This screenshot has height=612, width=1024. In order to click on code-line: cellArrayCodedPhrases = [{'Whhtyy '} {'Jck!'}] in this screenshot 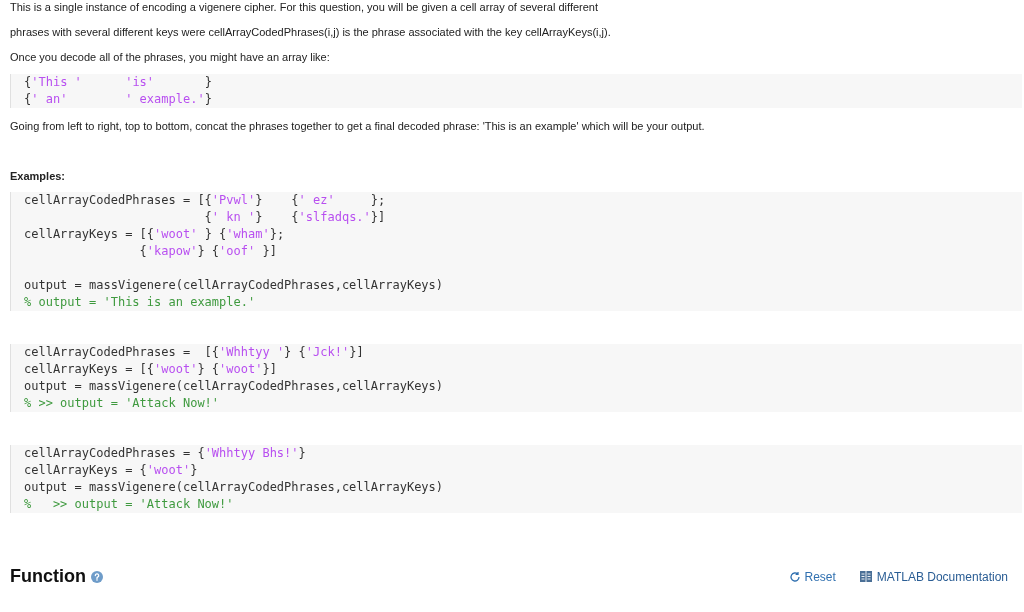, I will do `click(194, 352)`.